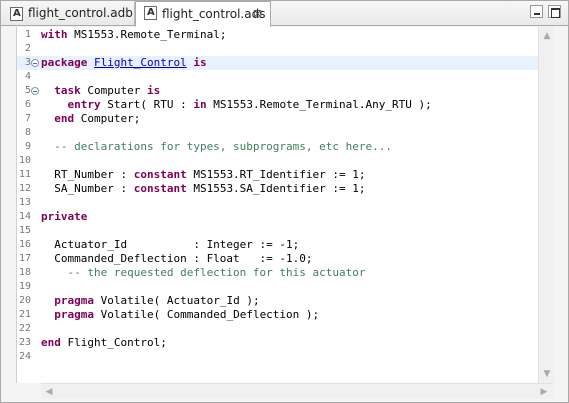 This screenshot has height=403, width=569. What do you see at coordinates (285, 301) in the screenshot?
I see `code-line: 20 pragma Volatile( Actuator_Id );` at bounding box center [285, 301].